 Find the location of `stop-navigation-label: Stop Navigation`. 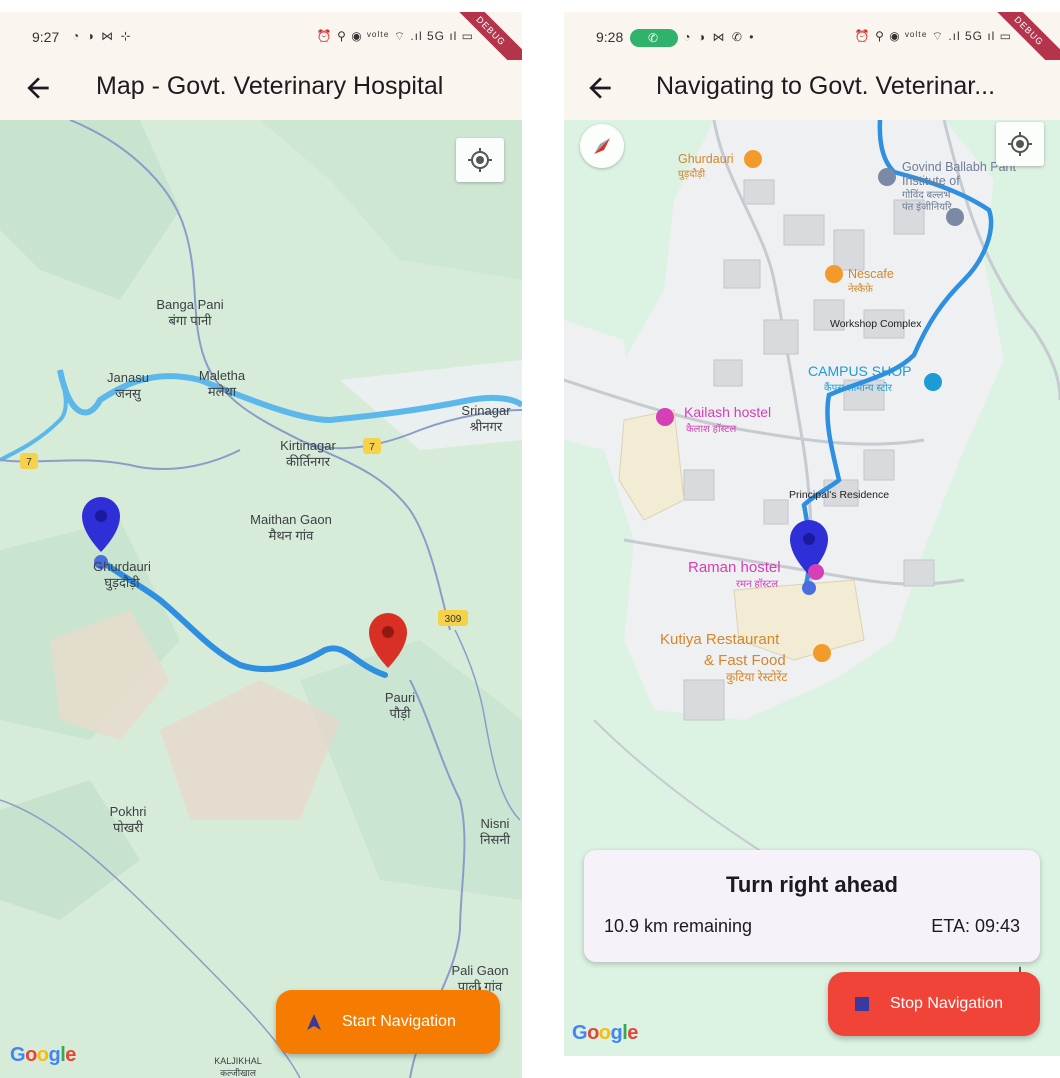

stop-navigation-label: Stop Navigation is located at coordinates (946, 1003).